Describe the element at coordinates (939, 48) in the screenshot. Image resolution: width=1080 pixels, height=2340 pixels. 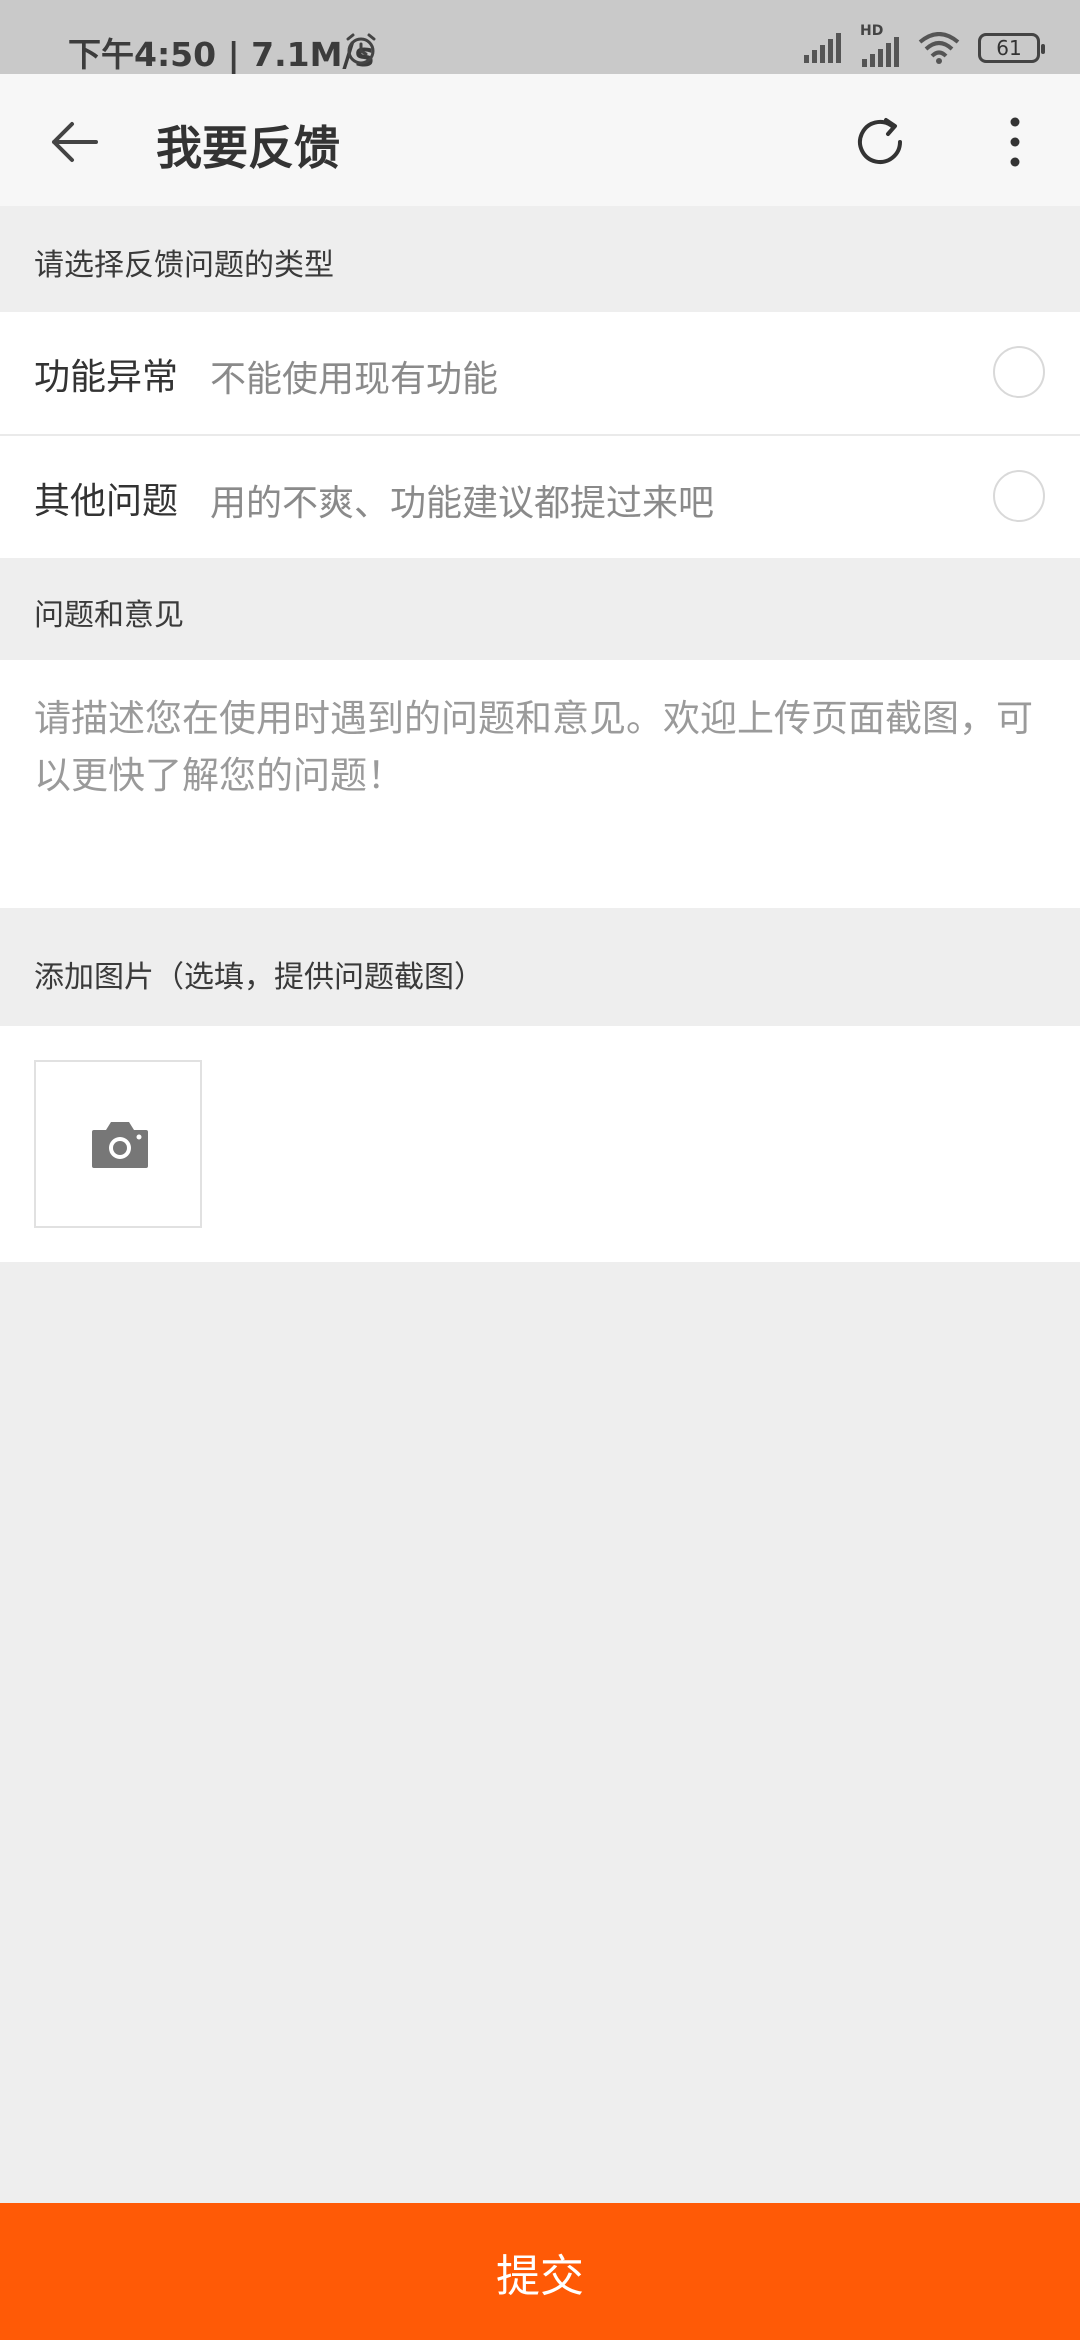
I see `wifi-icon` at that location.